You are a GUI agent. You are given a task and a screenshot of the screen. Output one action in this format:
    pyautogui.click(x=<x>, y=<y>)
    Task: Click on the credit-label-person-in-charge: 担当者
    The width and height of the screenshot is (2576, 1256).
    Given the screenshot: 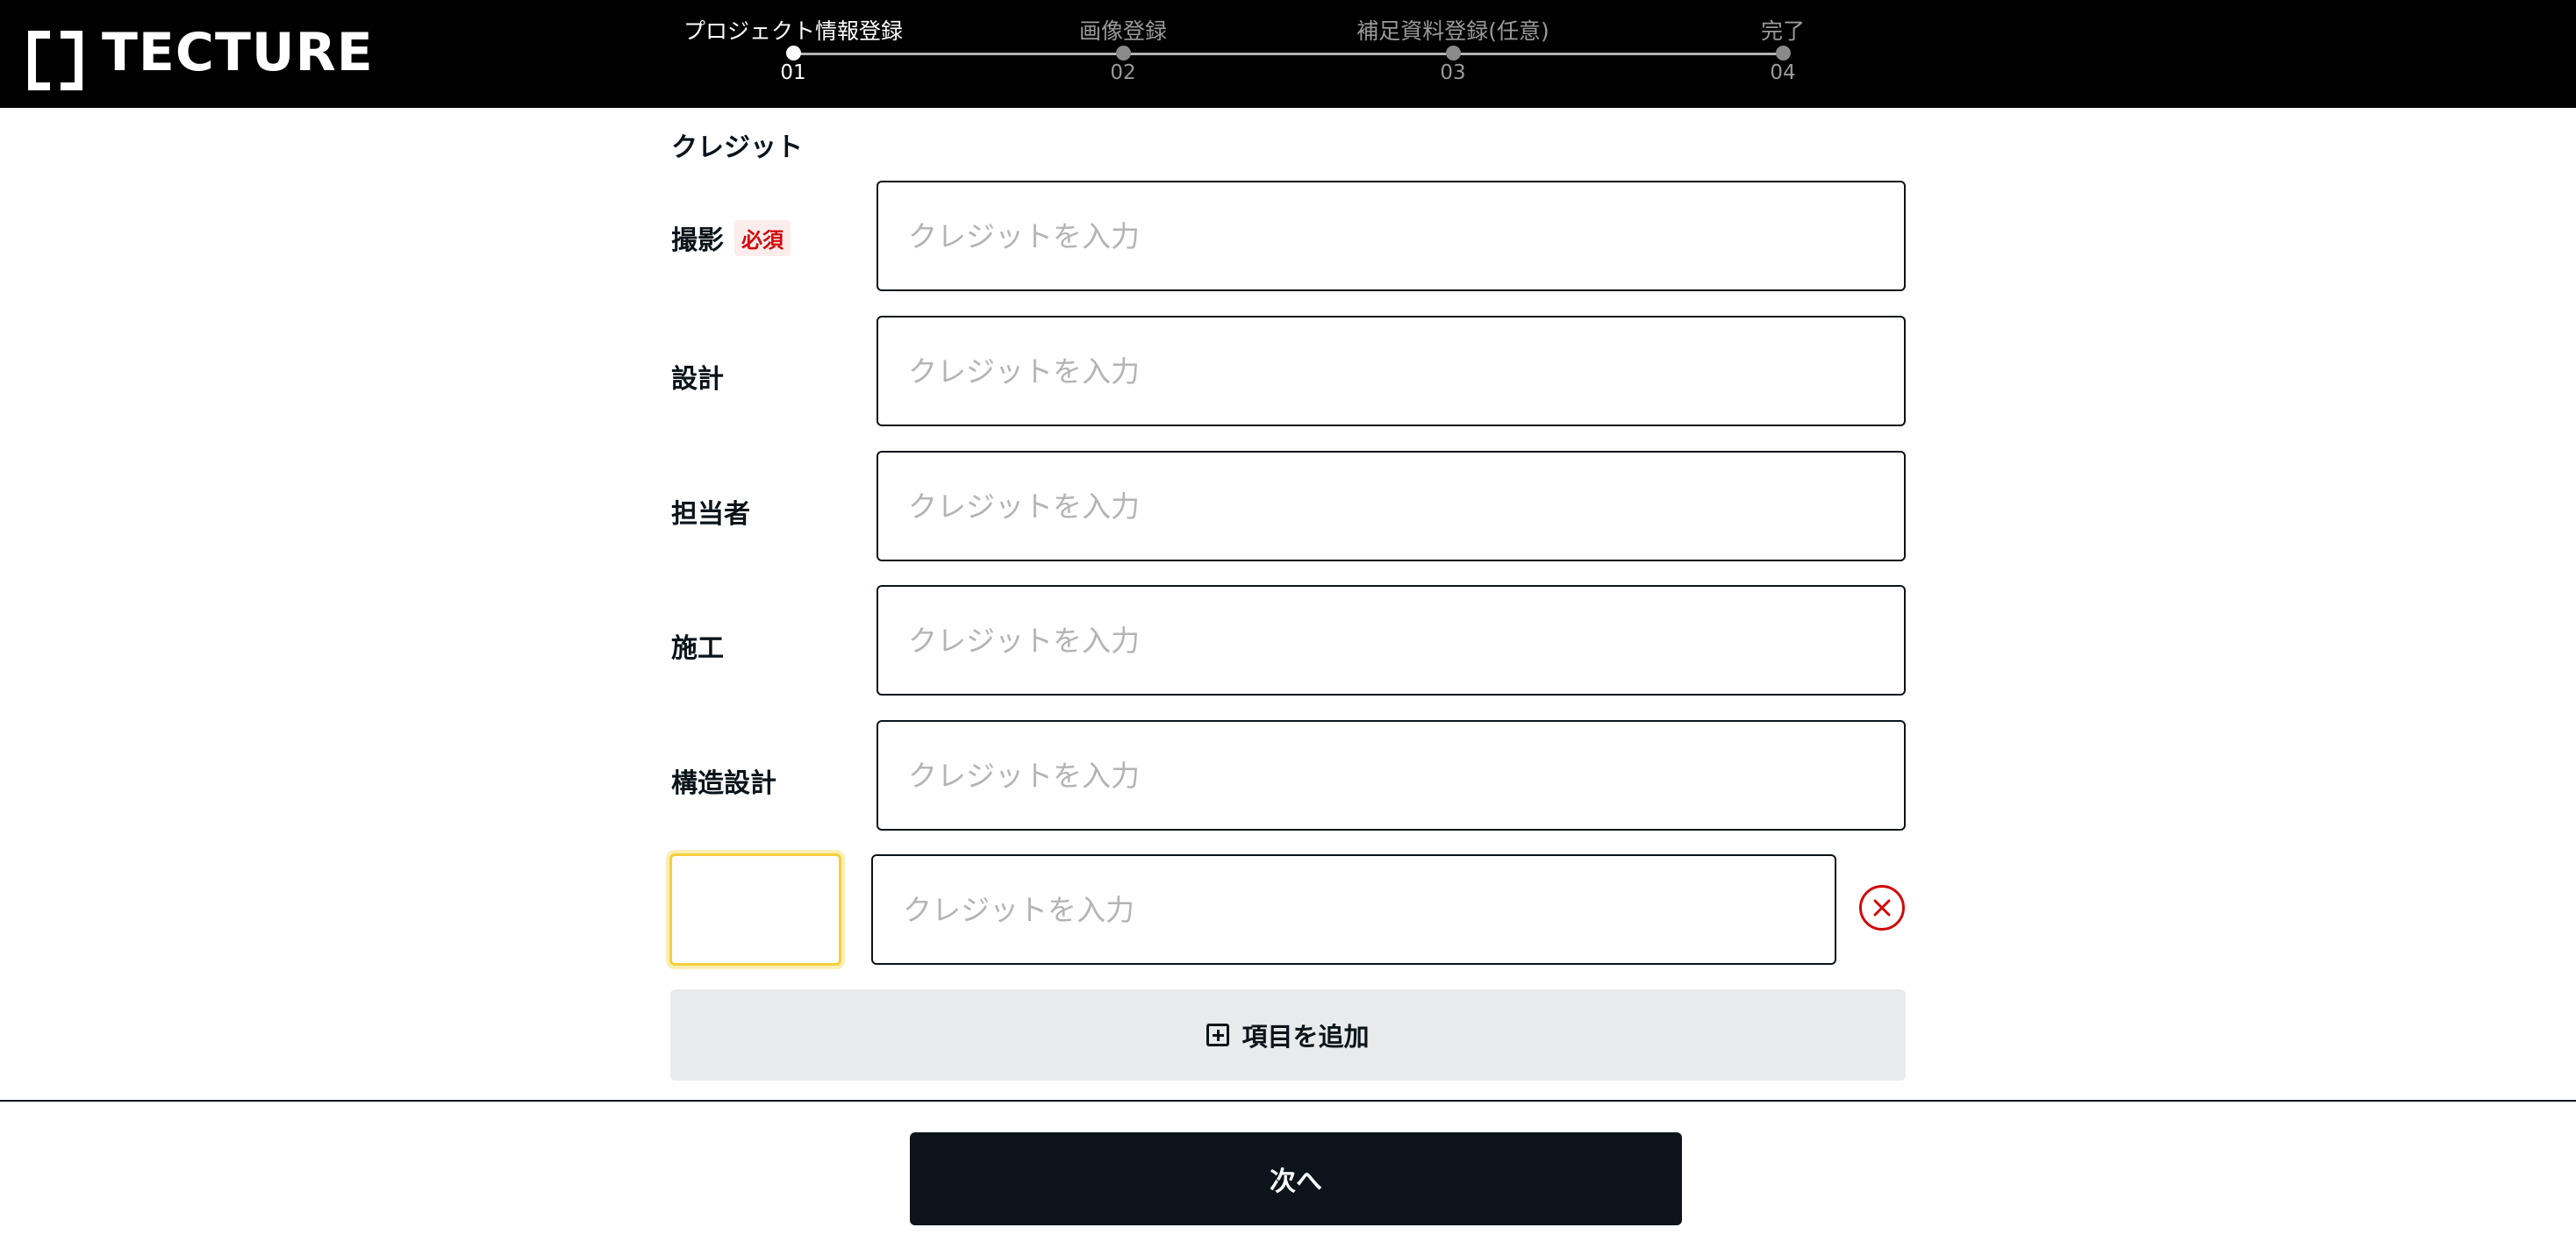 What is the action you would take?
    pyautogui.click(x=710, y=511)
    